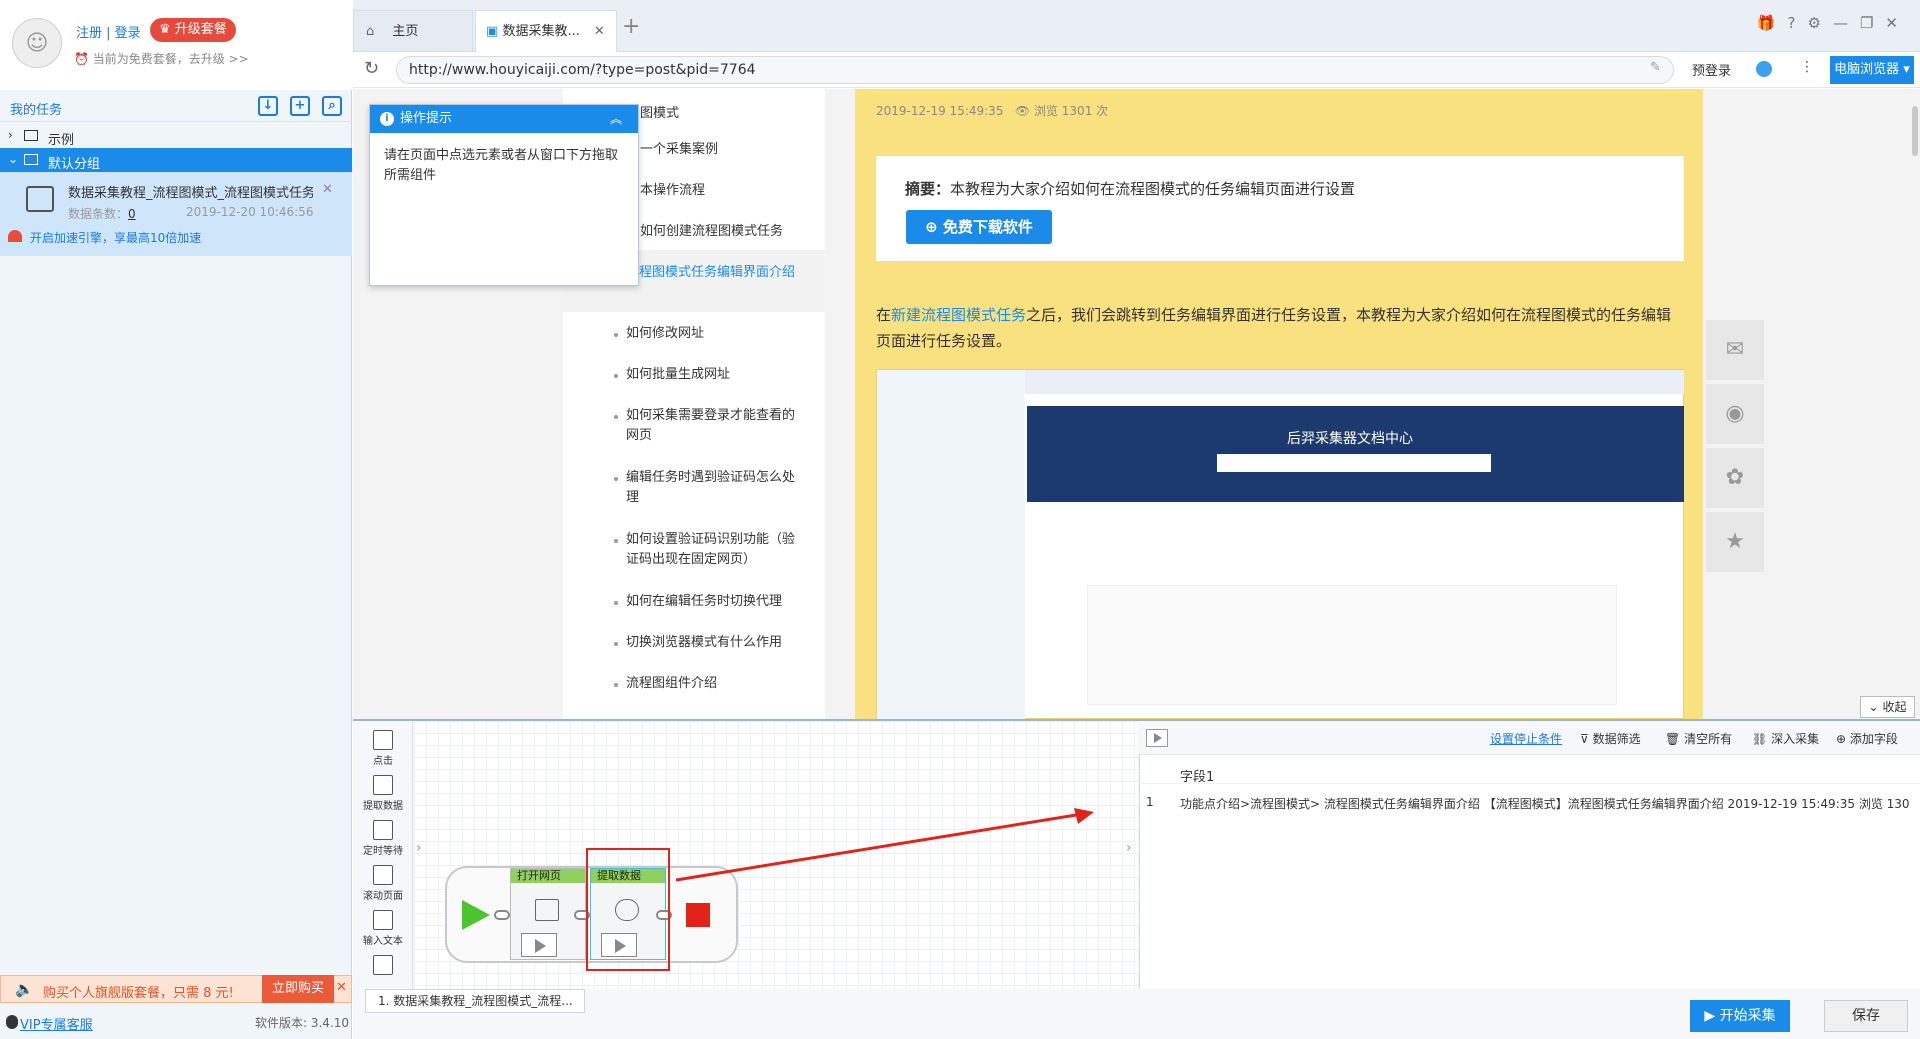  Describe the element at coordinates (1354, 463) in the screenshot. I see `embedded-search` at that location.